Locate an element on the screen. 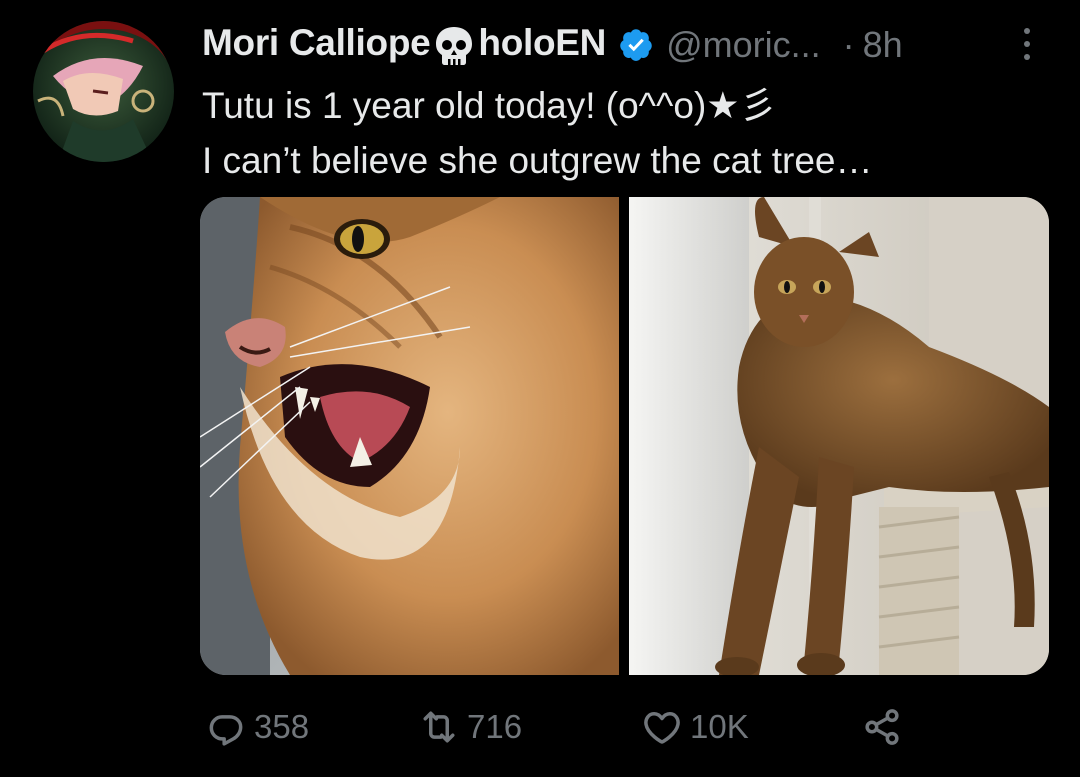 The height and width of the screenshot is (777, 1080). tweet-header: Mori Calliope holoEN @moric... · 8h is located at coordinates (621, 45).